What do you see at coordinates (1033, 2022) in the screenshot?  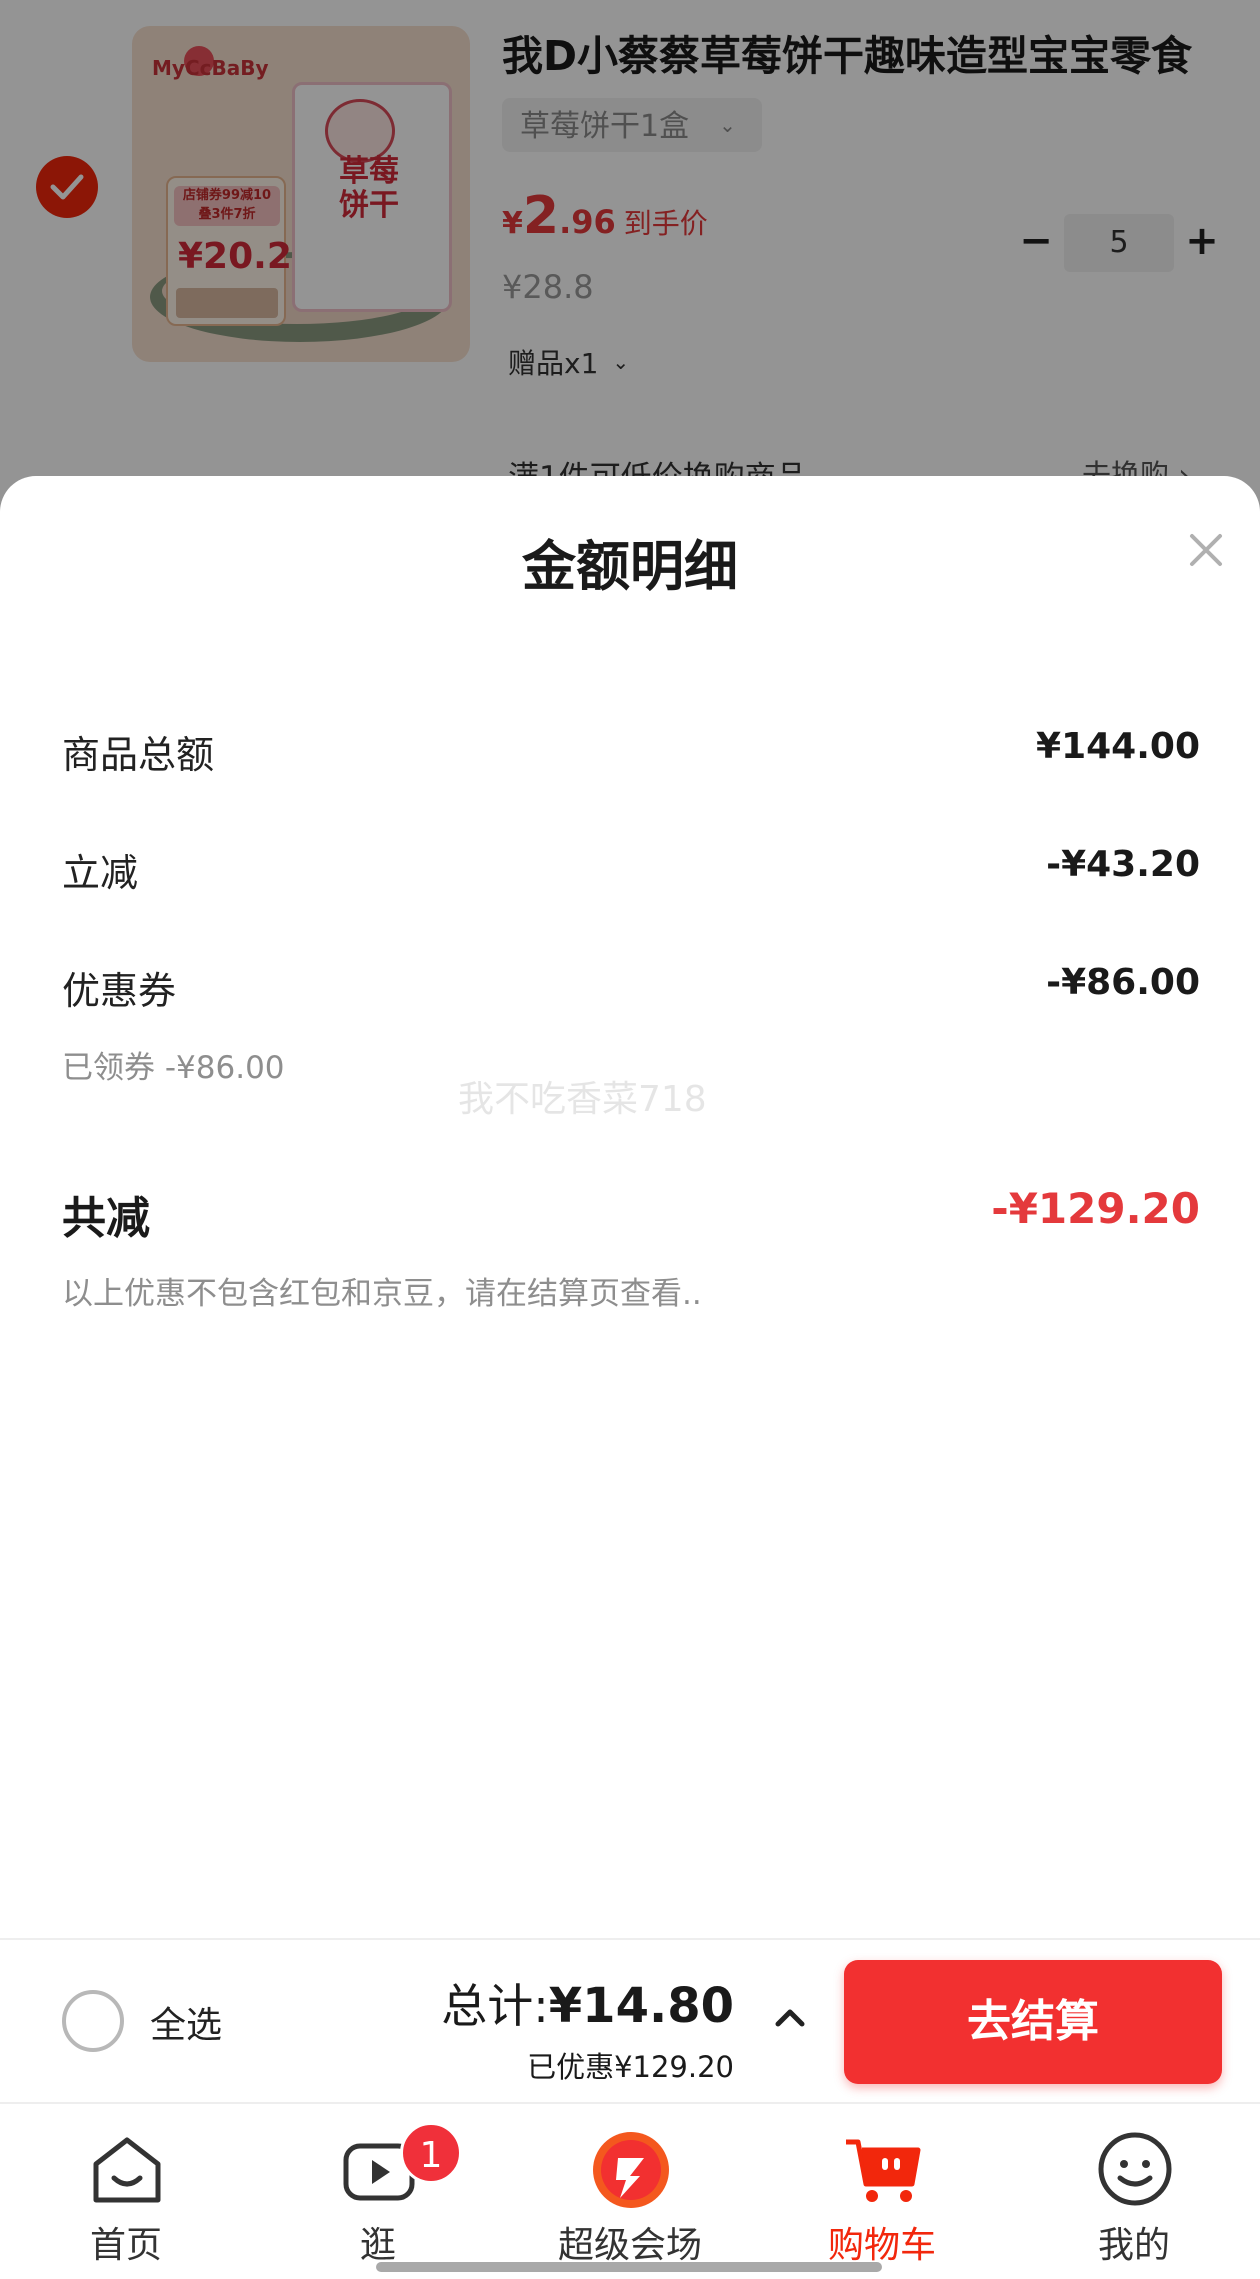 I see `checkout-button: 去结算` at bounding box center [1033, 2022].